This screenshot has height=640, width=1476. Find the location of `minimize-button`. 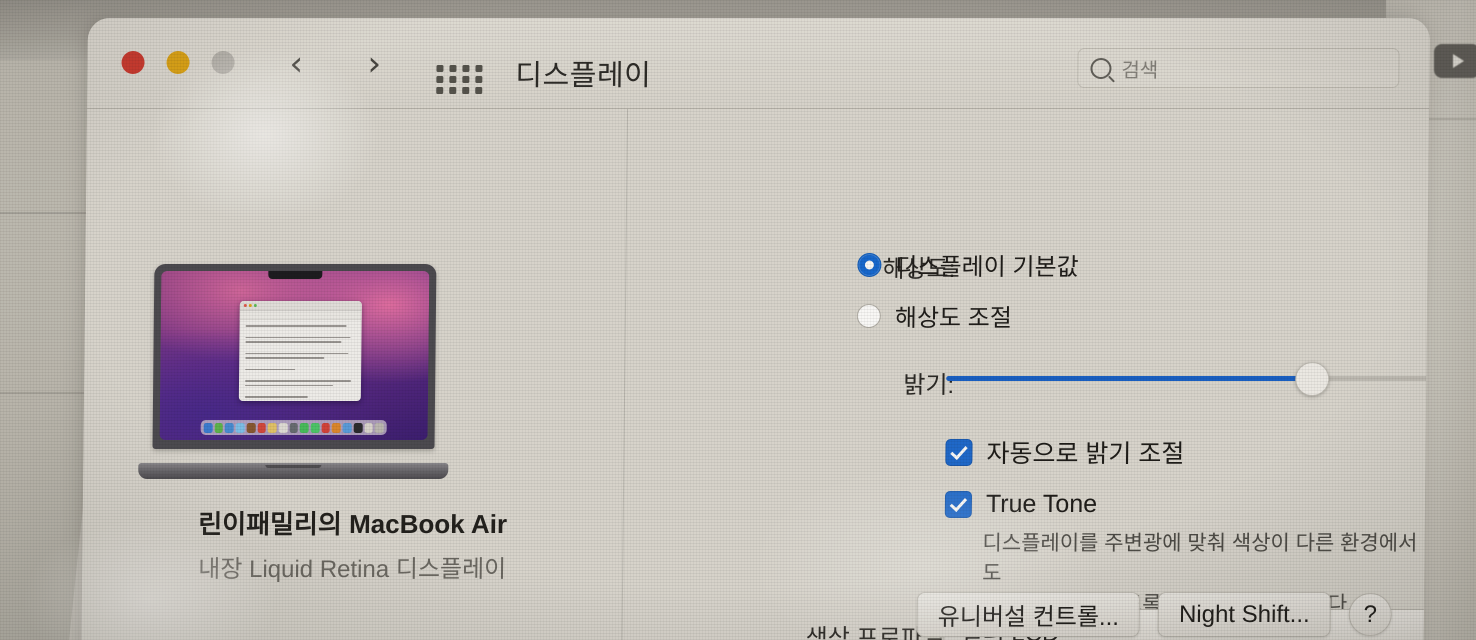

minimize-button is located at coordinates (178, 62).